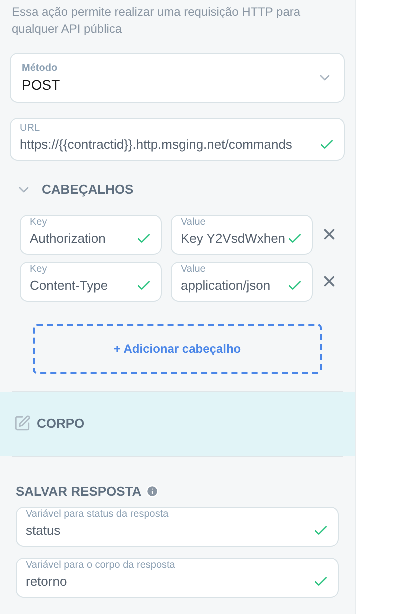 This screenshot has height=614, width=416. I want to click on description-text: Essa ação permite realizar uma requisição HTTP para qualquer API pública, so click(156, 21).